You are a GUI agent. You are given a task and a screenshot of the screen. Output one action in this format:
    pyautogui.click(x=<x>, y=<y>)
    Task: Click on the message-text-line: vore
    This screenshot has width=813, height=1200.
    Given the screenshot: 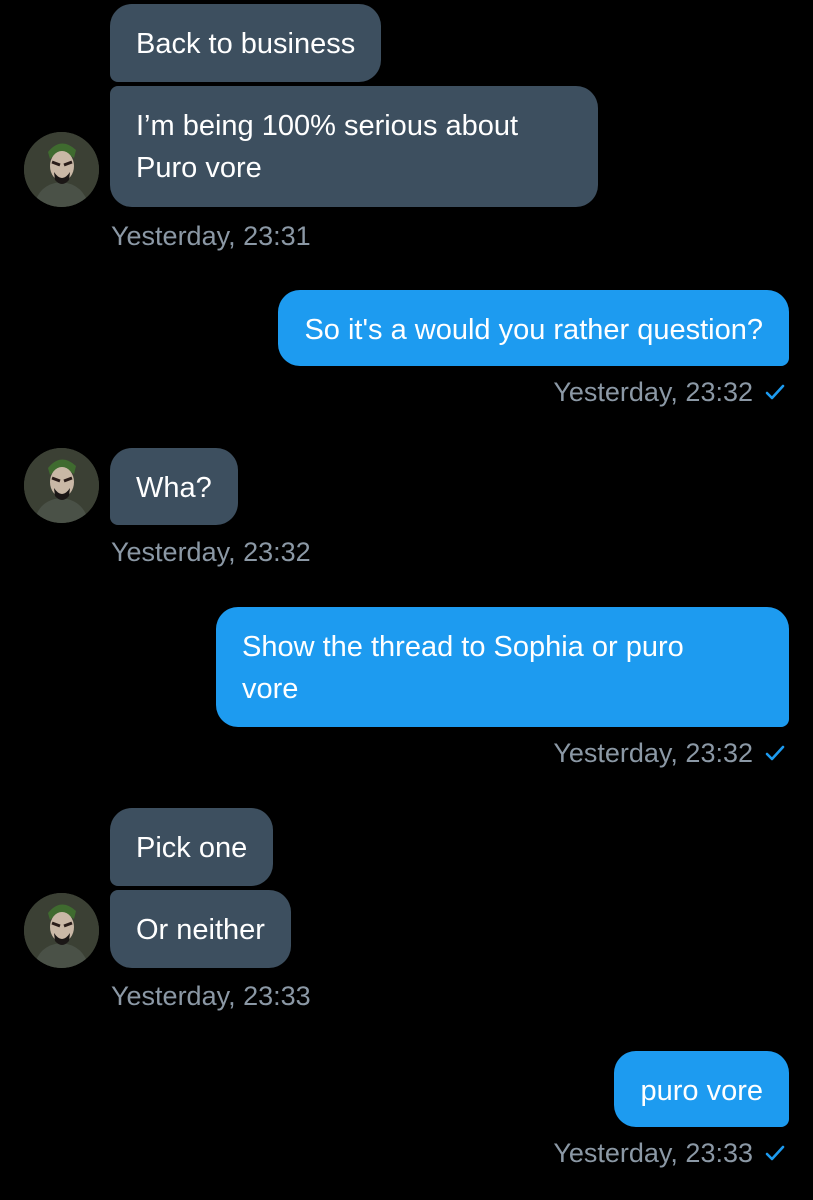 What is the action you would take?
    pyautogui.click(x=270, y=689)
    